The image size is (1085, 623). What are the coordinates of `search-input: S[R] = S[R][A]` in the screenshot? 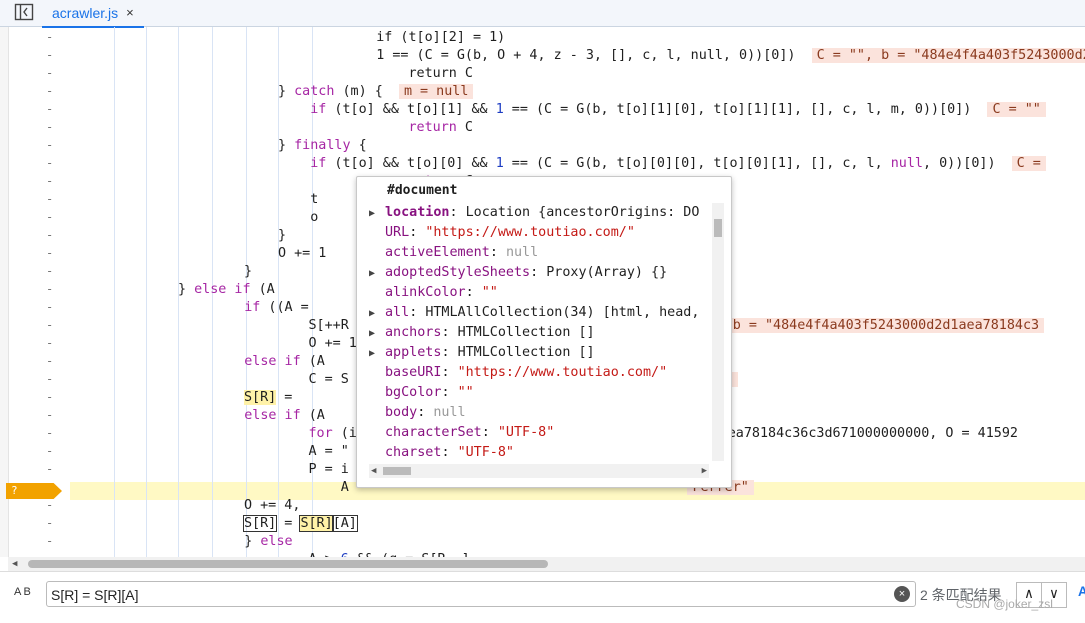 It's located at (481, 594).